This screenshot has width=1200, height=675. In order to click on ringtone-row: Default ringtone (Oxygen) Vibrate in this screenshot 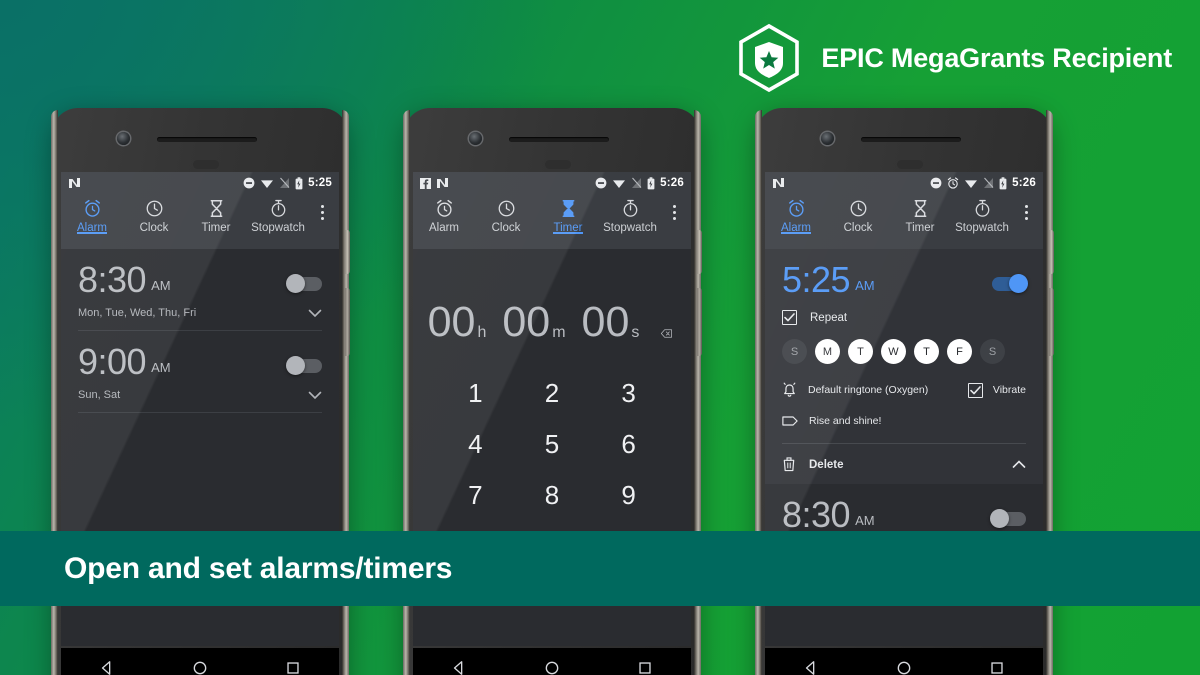, I will do `click(904, 390)`.